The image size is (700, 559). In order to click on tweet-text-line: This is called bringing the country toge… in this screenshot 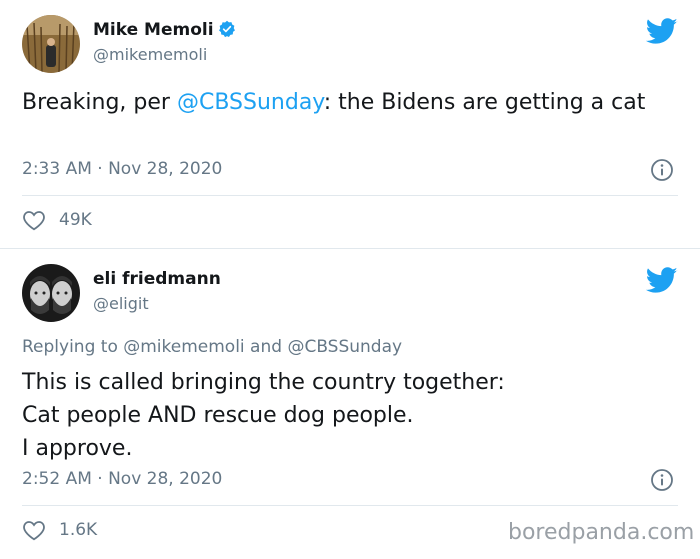, I will do `click(263, 382)`.